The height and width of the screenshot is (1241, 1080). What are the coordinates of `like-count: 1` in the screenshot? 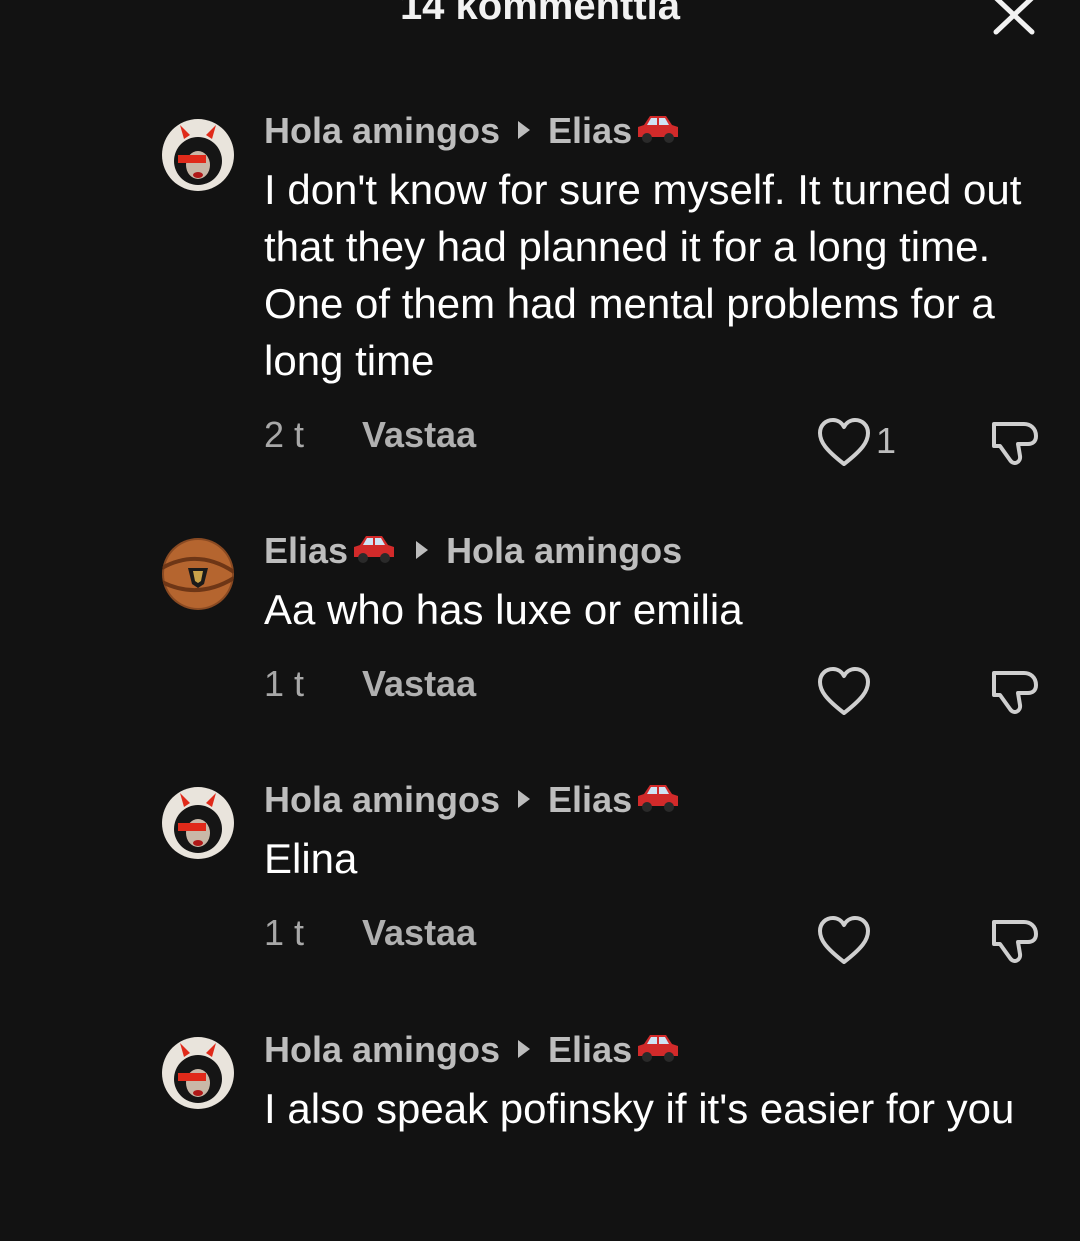 It's located at (886, 440).